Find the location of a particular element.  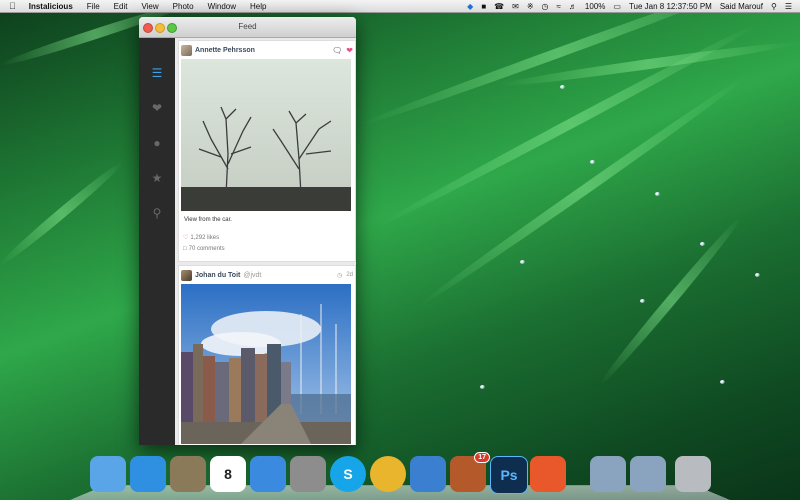

app-menu: Instalicious is located at coordinates (51, 6).